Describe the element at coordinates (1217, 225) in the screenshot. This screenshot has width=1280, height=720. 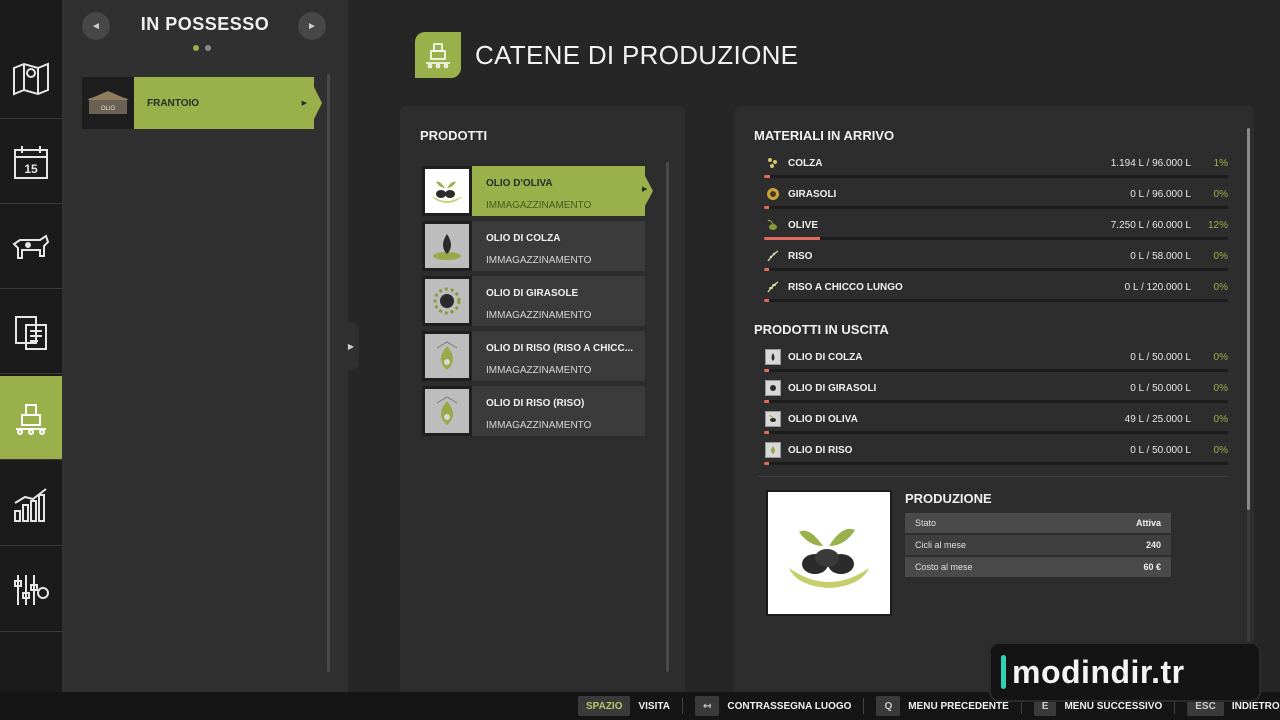
I see `material-percent: 12%` at that location.